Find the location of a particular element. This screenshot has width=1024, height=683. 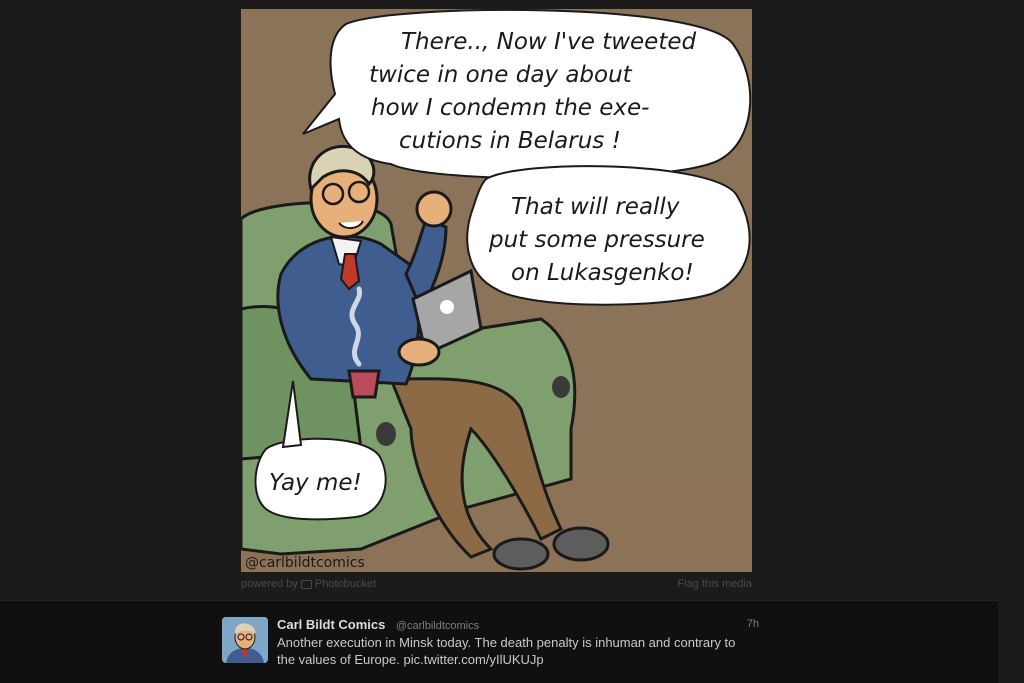

bubble2-line2: put some pressure is located at coordinates (596, 240).